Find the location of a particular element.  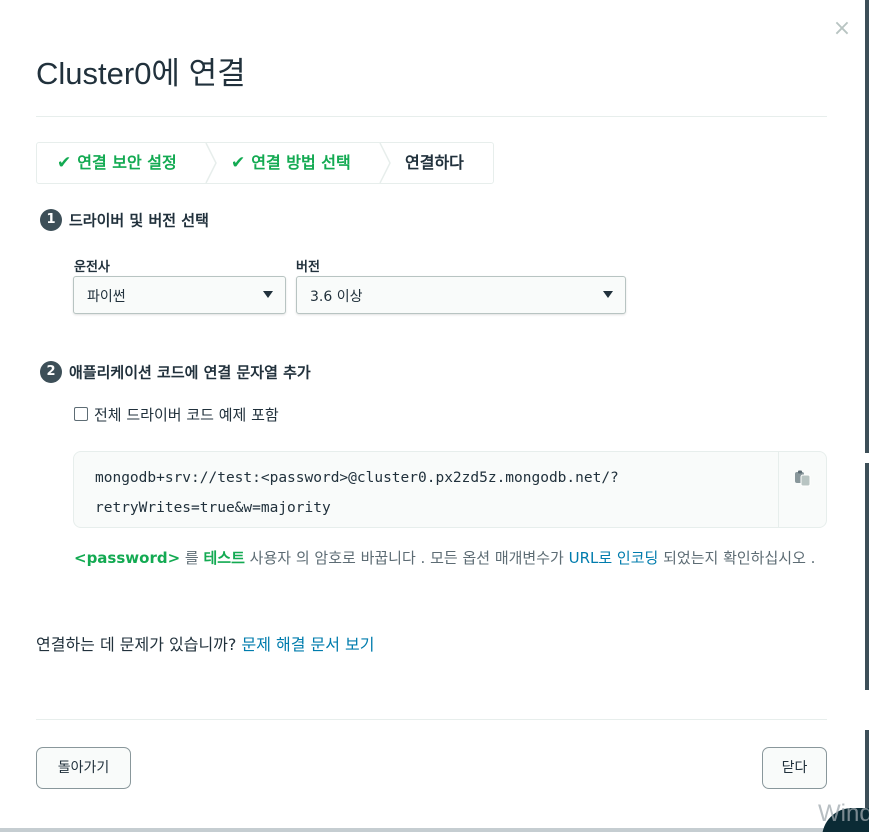

step-number-badge: 1 is located at coordinates (51, 220).